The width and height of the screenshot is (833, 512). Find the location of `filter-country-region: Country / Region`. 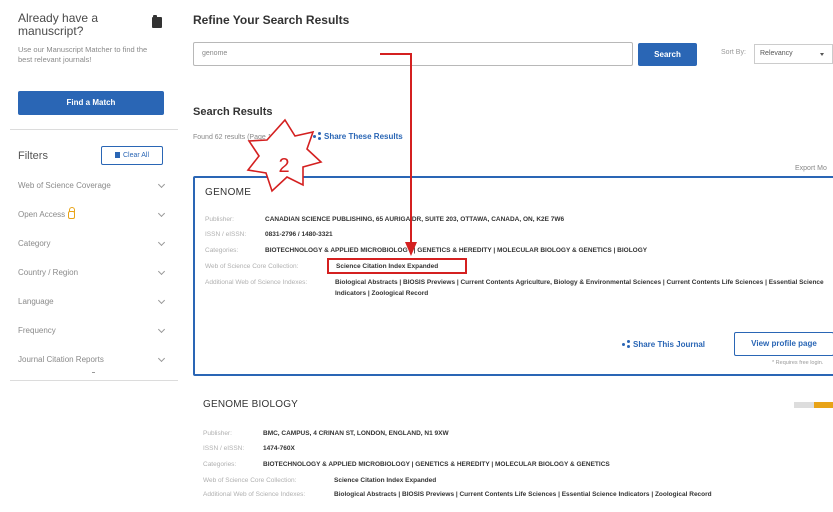

filter-country-region: Country / Region is located at coordinates (92, 280).